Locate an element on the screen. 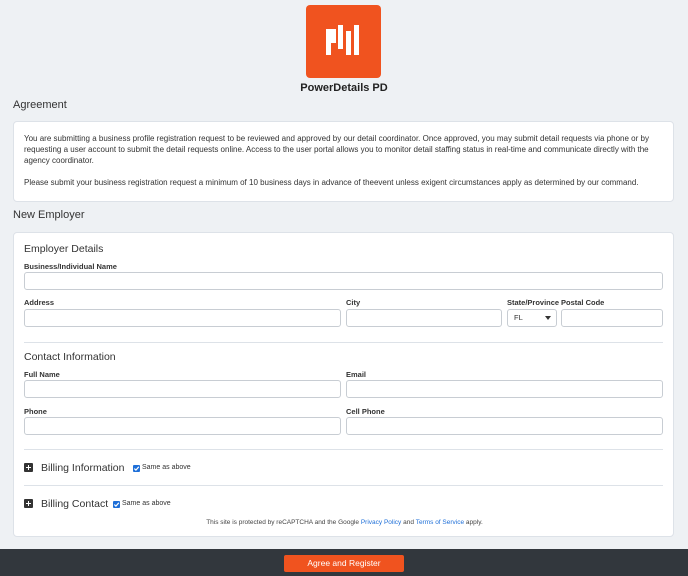 The image size is (688, 576). city-label: City is located at coordinates (353, 302).